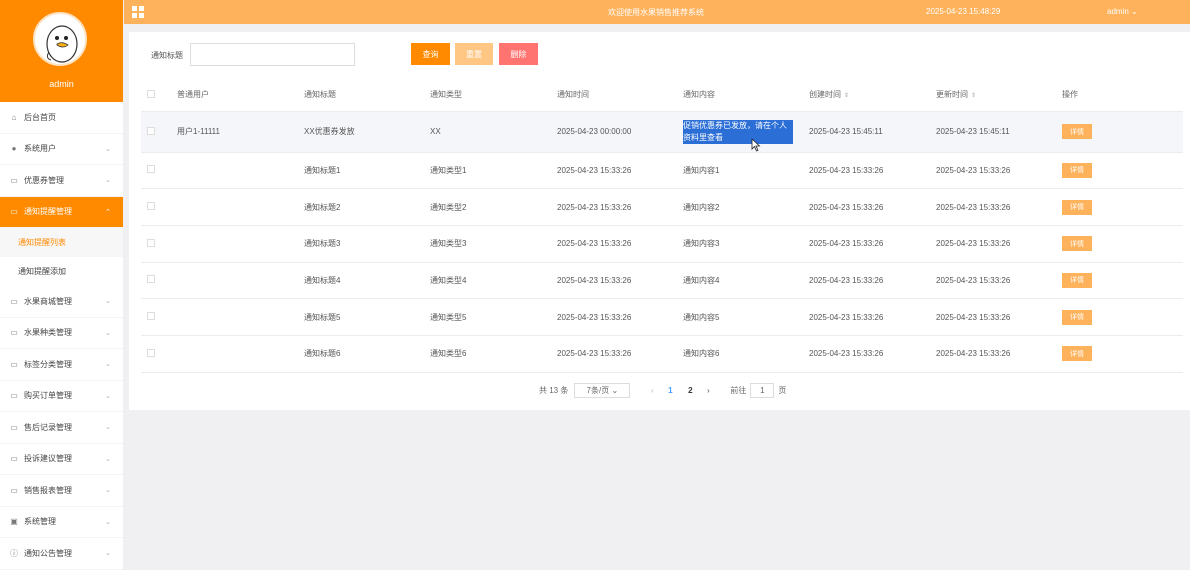  Describe the element at coordinates (61, 271) in the screenshot. I see `sidebar-subitem-1: 通知提醒添加` at that location.